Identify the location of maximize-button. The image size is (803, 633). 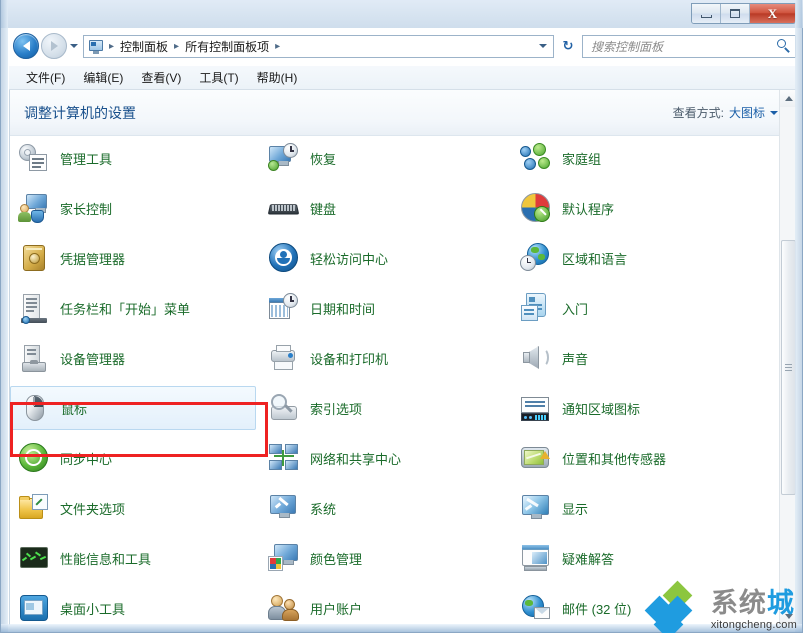
(735, 13).